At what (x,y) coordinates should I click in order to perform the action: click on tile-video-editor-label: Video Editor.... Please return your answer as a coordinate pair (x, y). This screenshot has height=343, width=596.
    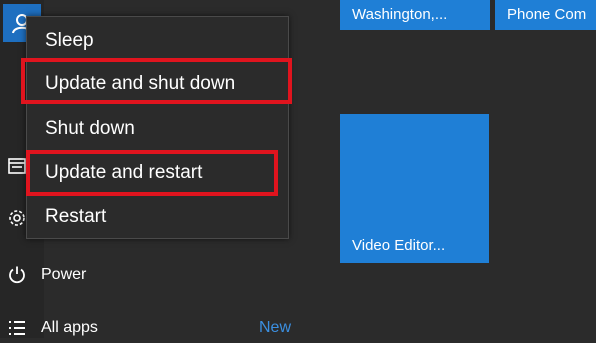
    Looking at the image, I should click on (399, 245).